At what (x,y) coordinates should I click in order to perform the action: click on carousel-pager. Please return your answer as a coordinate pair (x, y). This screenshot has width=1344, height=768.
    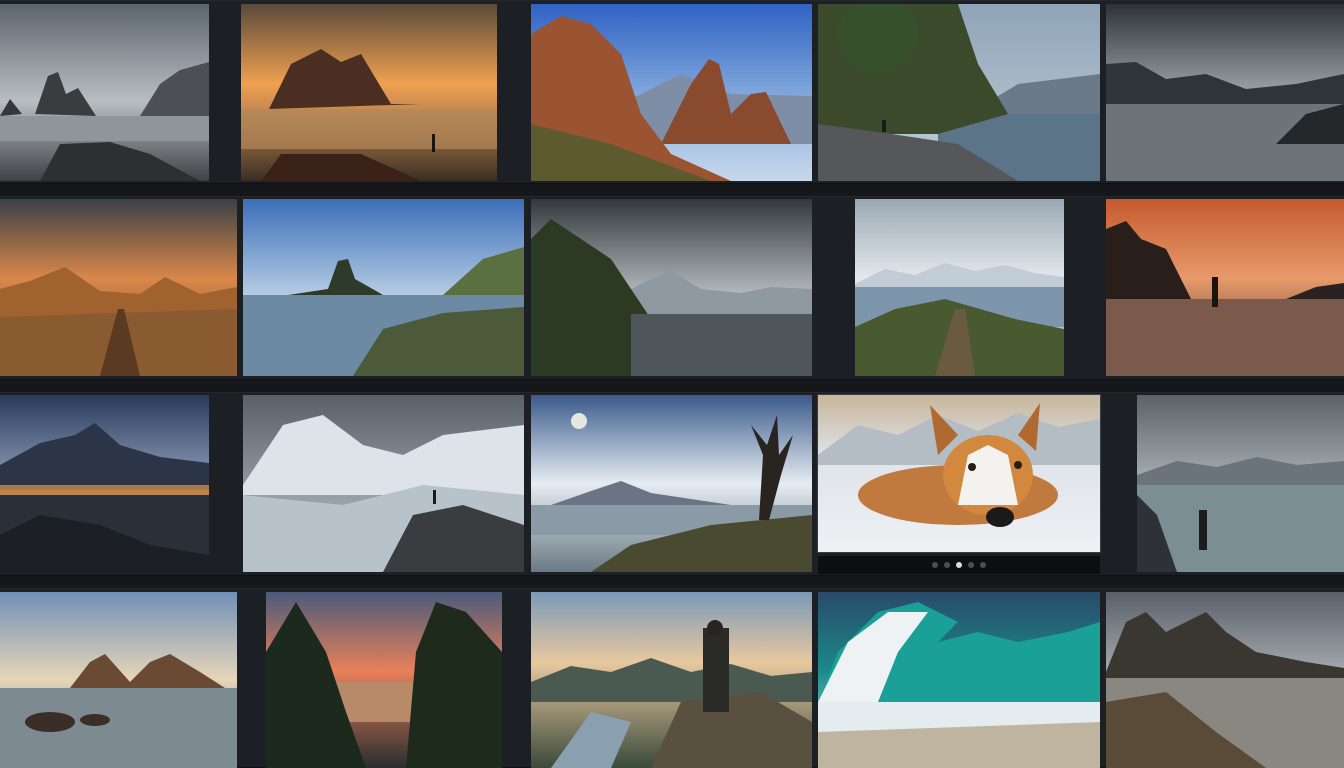
    Looking at the image, I should click on (959, 565).